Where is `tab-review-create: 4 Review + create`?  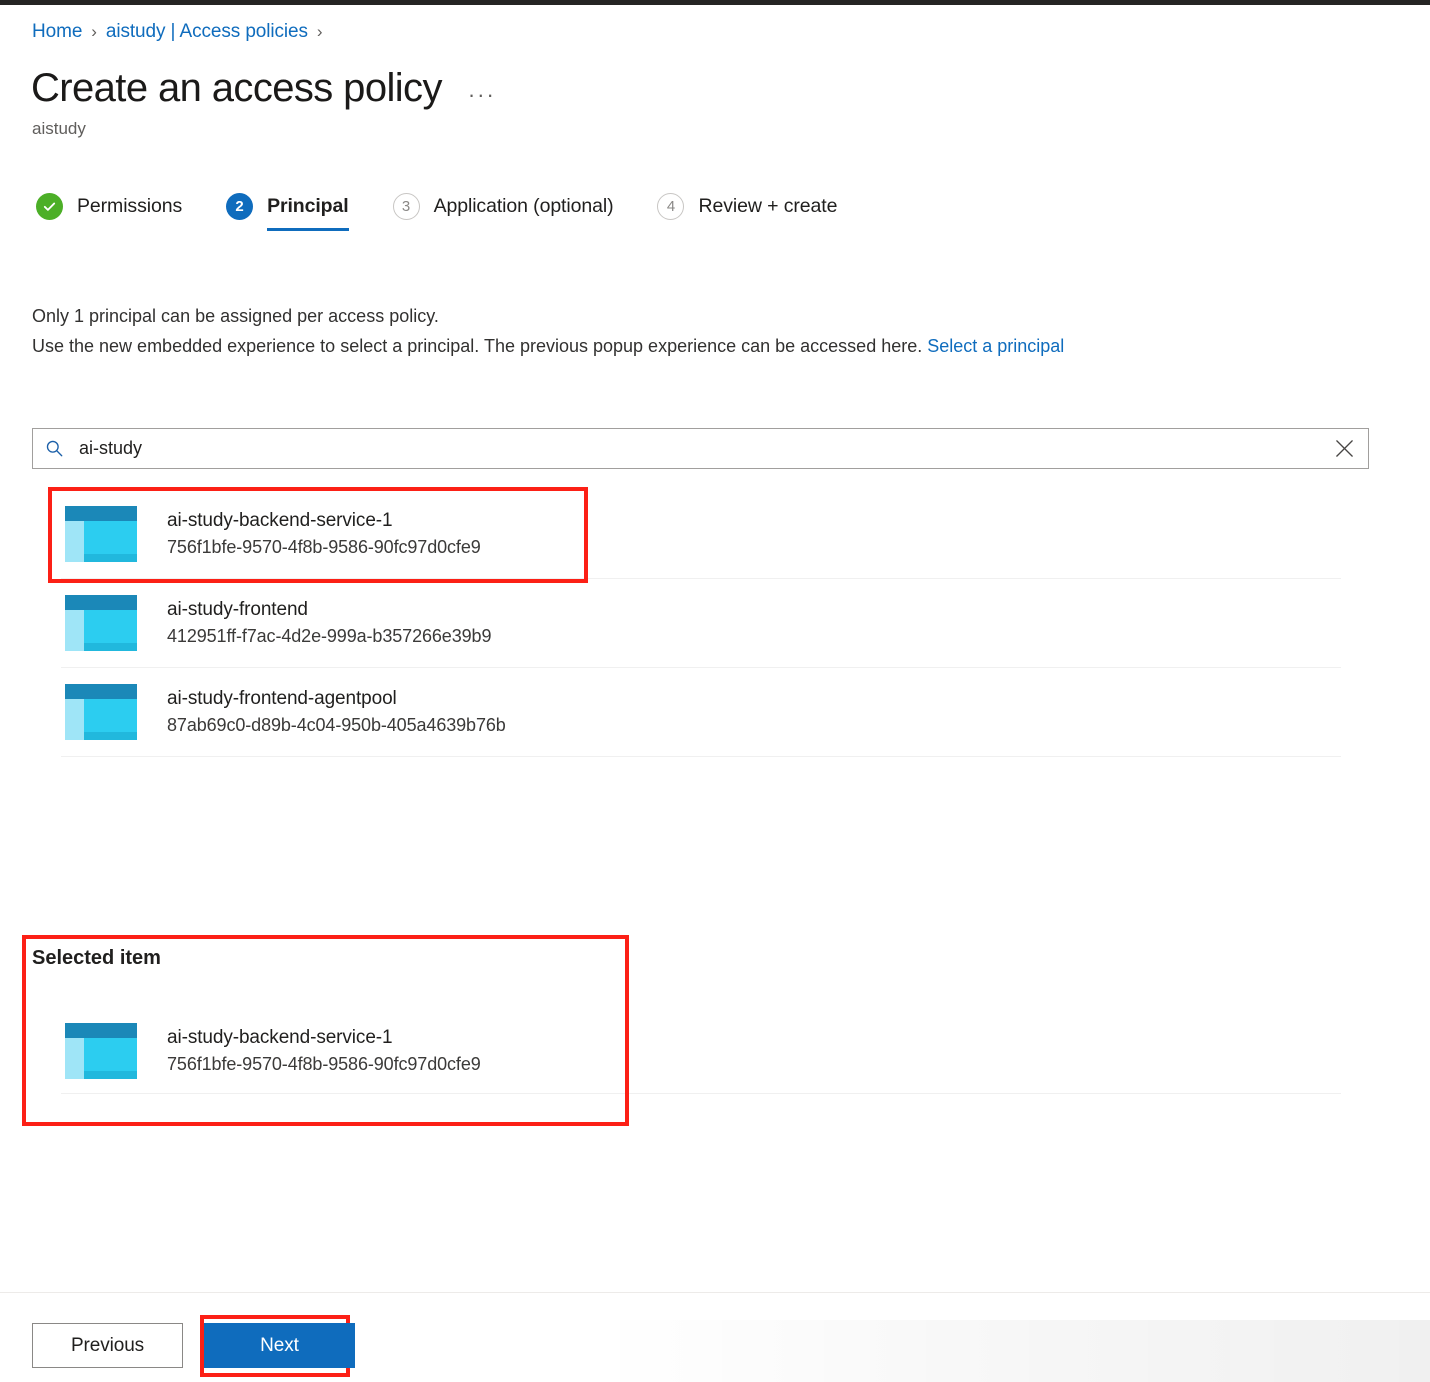 tab-review-create: 4 Review + create is located at coordinates (747, 206).